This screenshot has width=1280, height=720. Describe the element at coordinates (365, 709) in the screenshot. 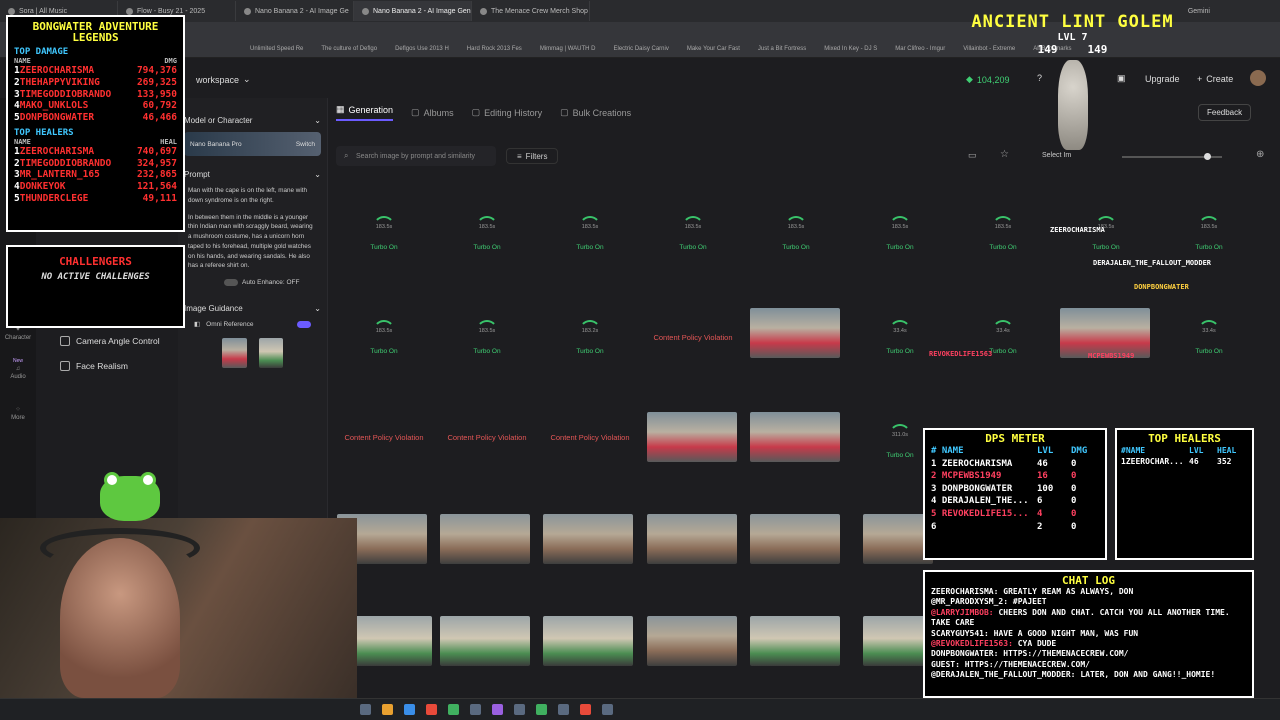

I see `start-icon` at that location.